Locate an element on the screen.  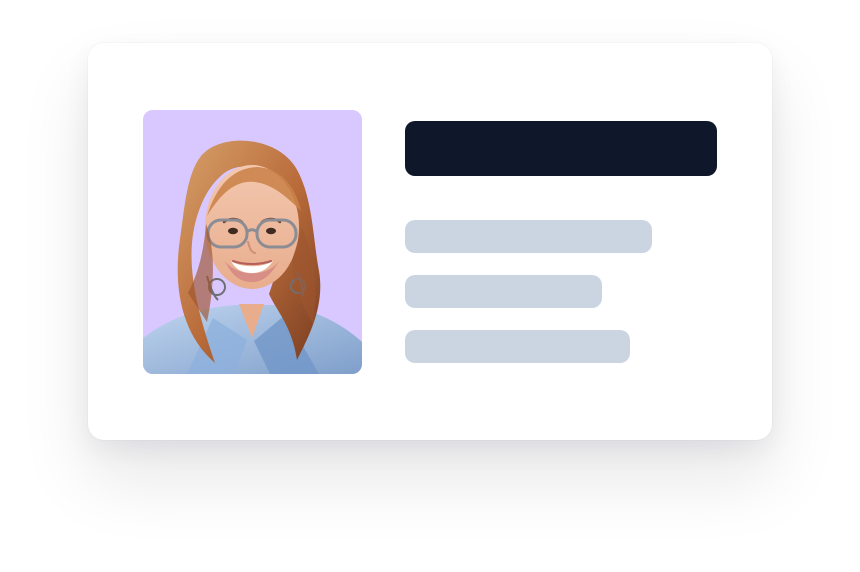
person-photo-icon is located at coordinates (252, 242).